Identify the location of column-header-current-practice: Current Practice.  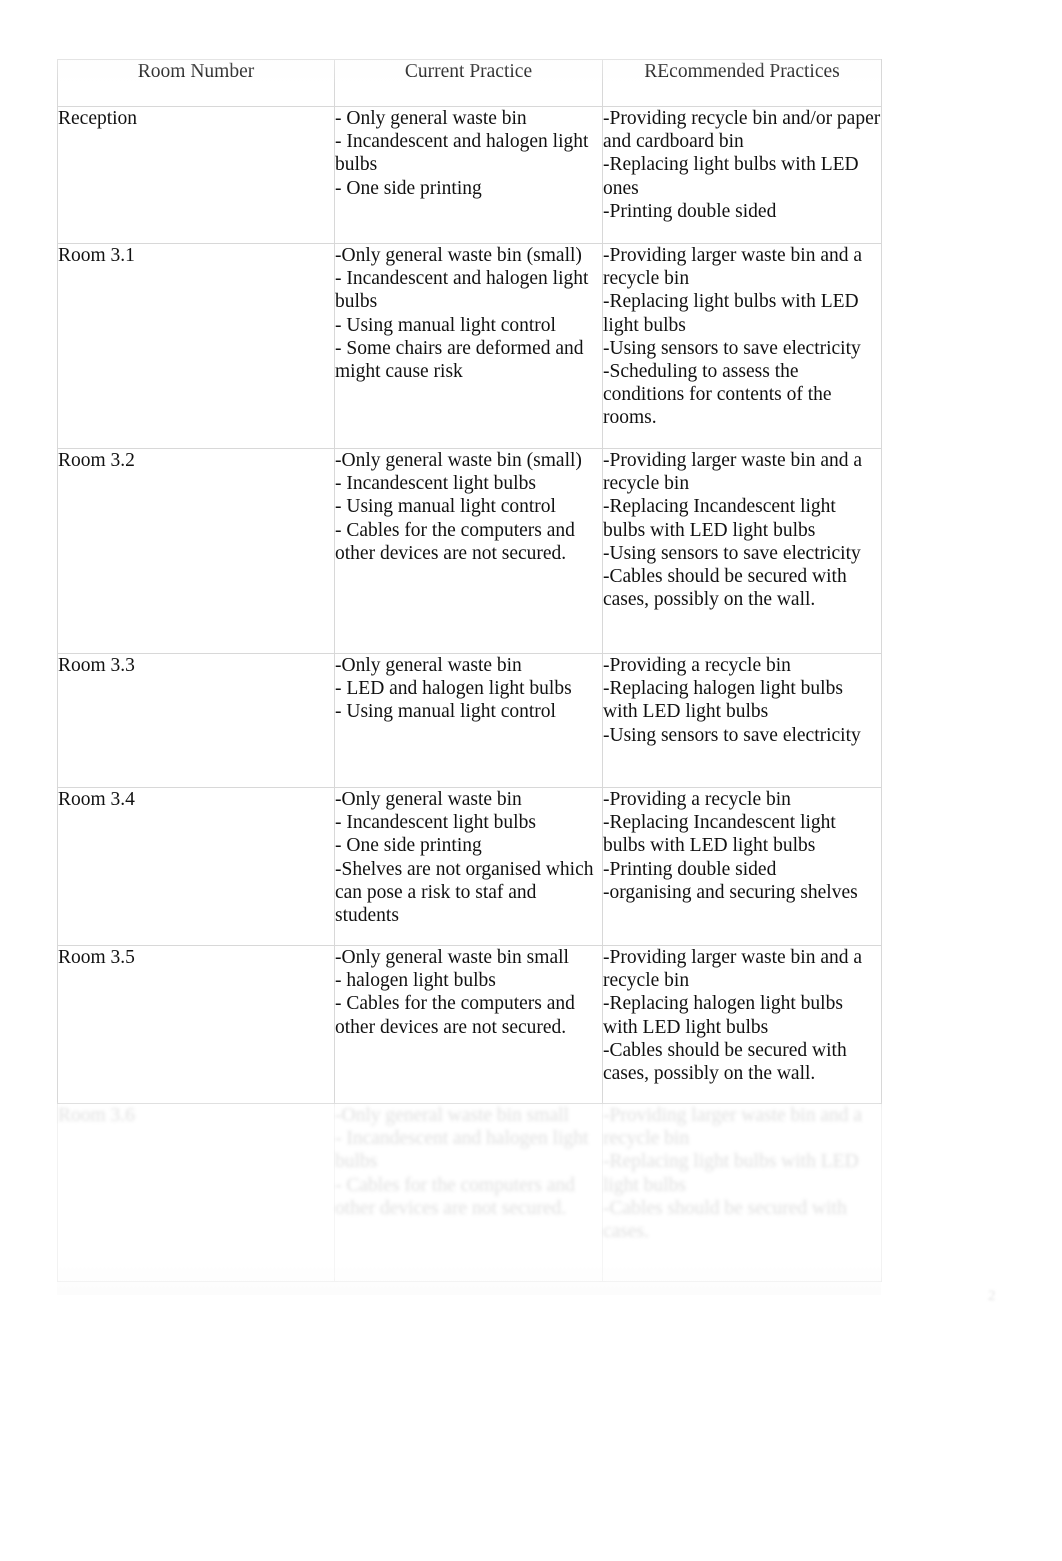
(468, 83).